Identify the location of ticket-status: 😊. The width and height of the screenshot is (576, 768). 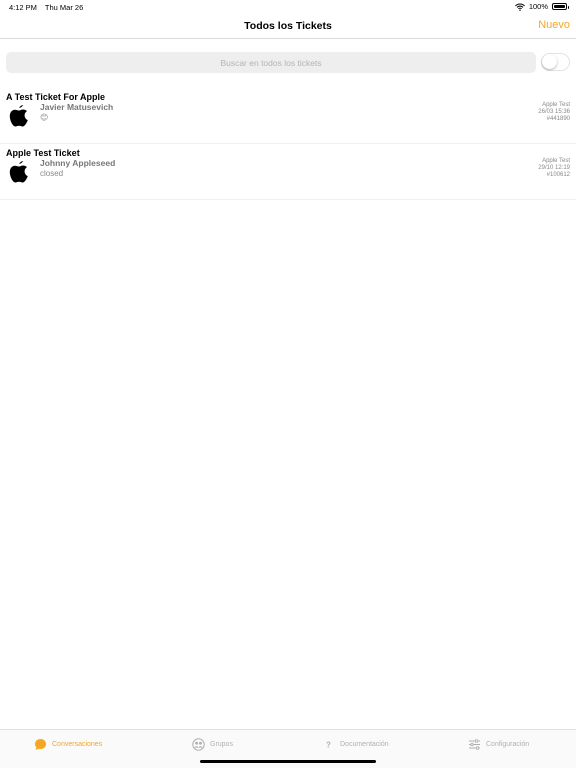
(44, 117).